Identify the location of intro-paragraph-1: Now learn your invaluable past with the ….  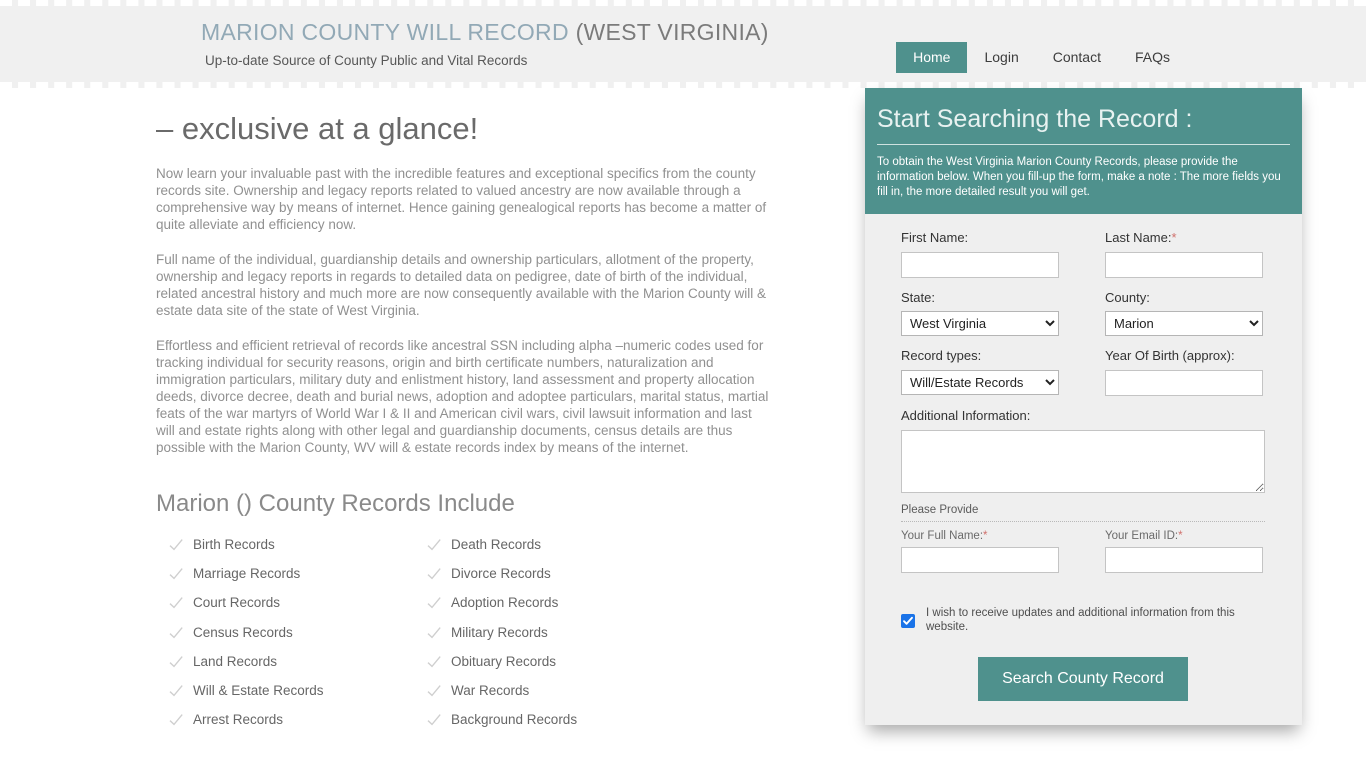
(461, 199).